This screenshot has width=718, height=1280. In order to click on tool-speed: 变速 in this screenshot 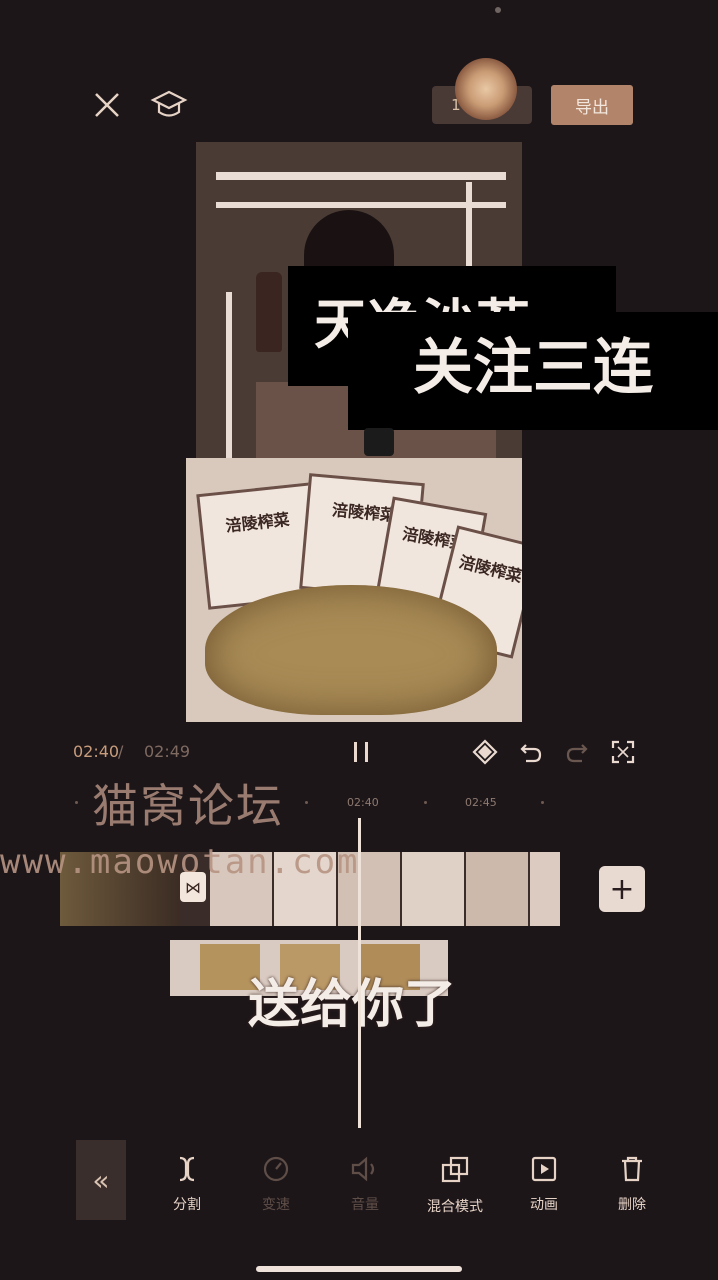, I will do `click(276, 1184)`.